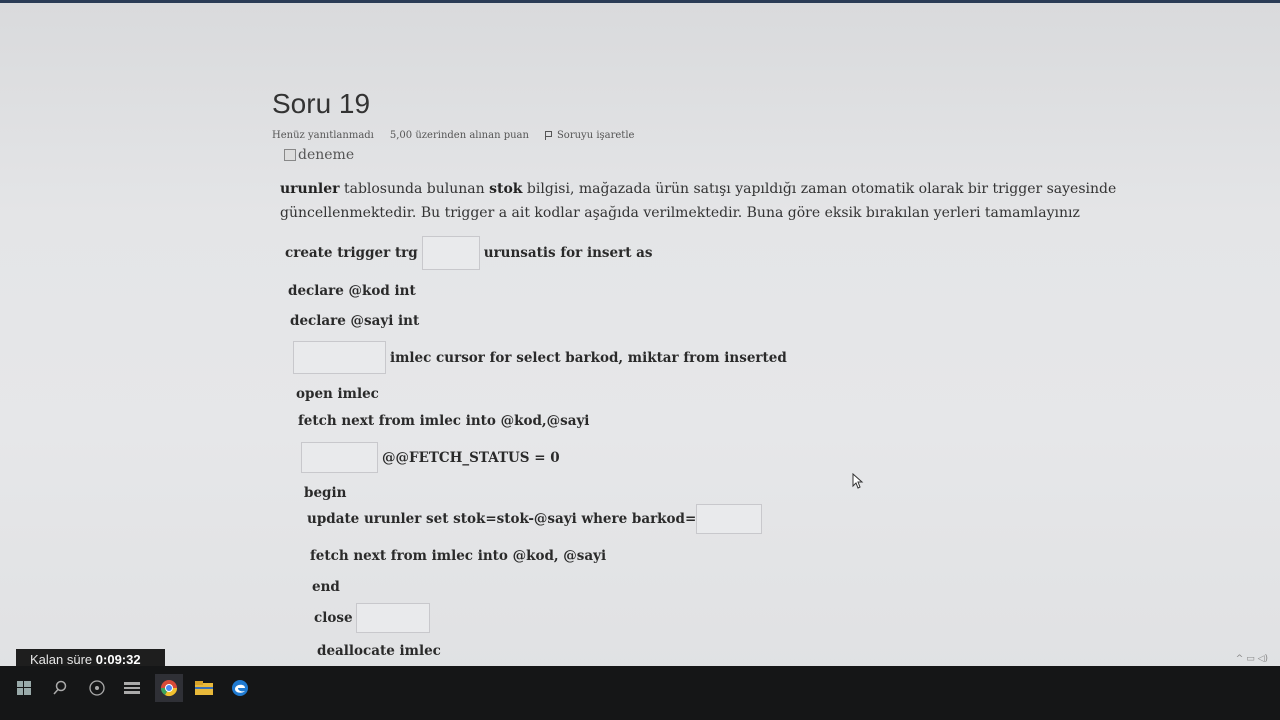 Image resolution: width=1280 pixels, height=720 pixels. Describe the element at coordinates (548, 135) in the screenshot. I see `flag-icon` at that location.